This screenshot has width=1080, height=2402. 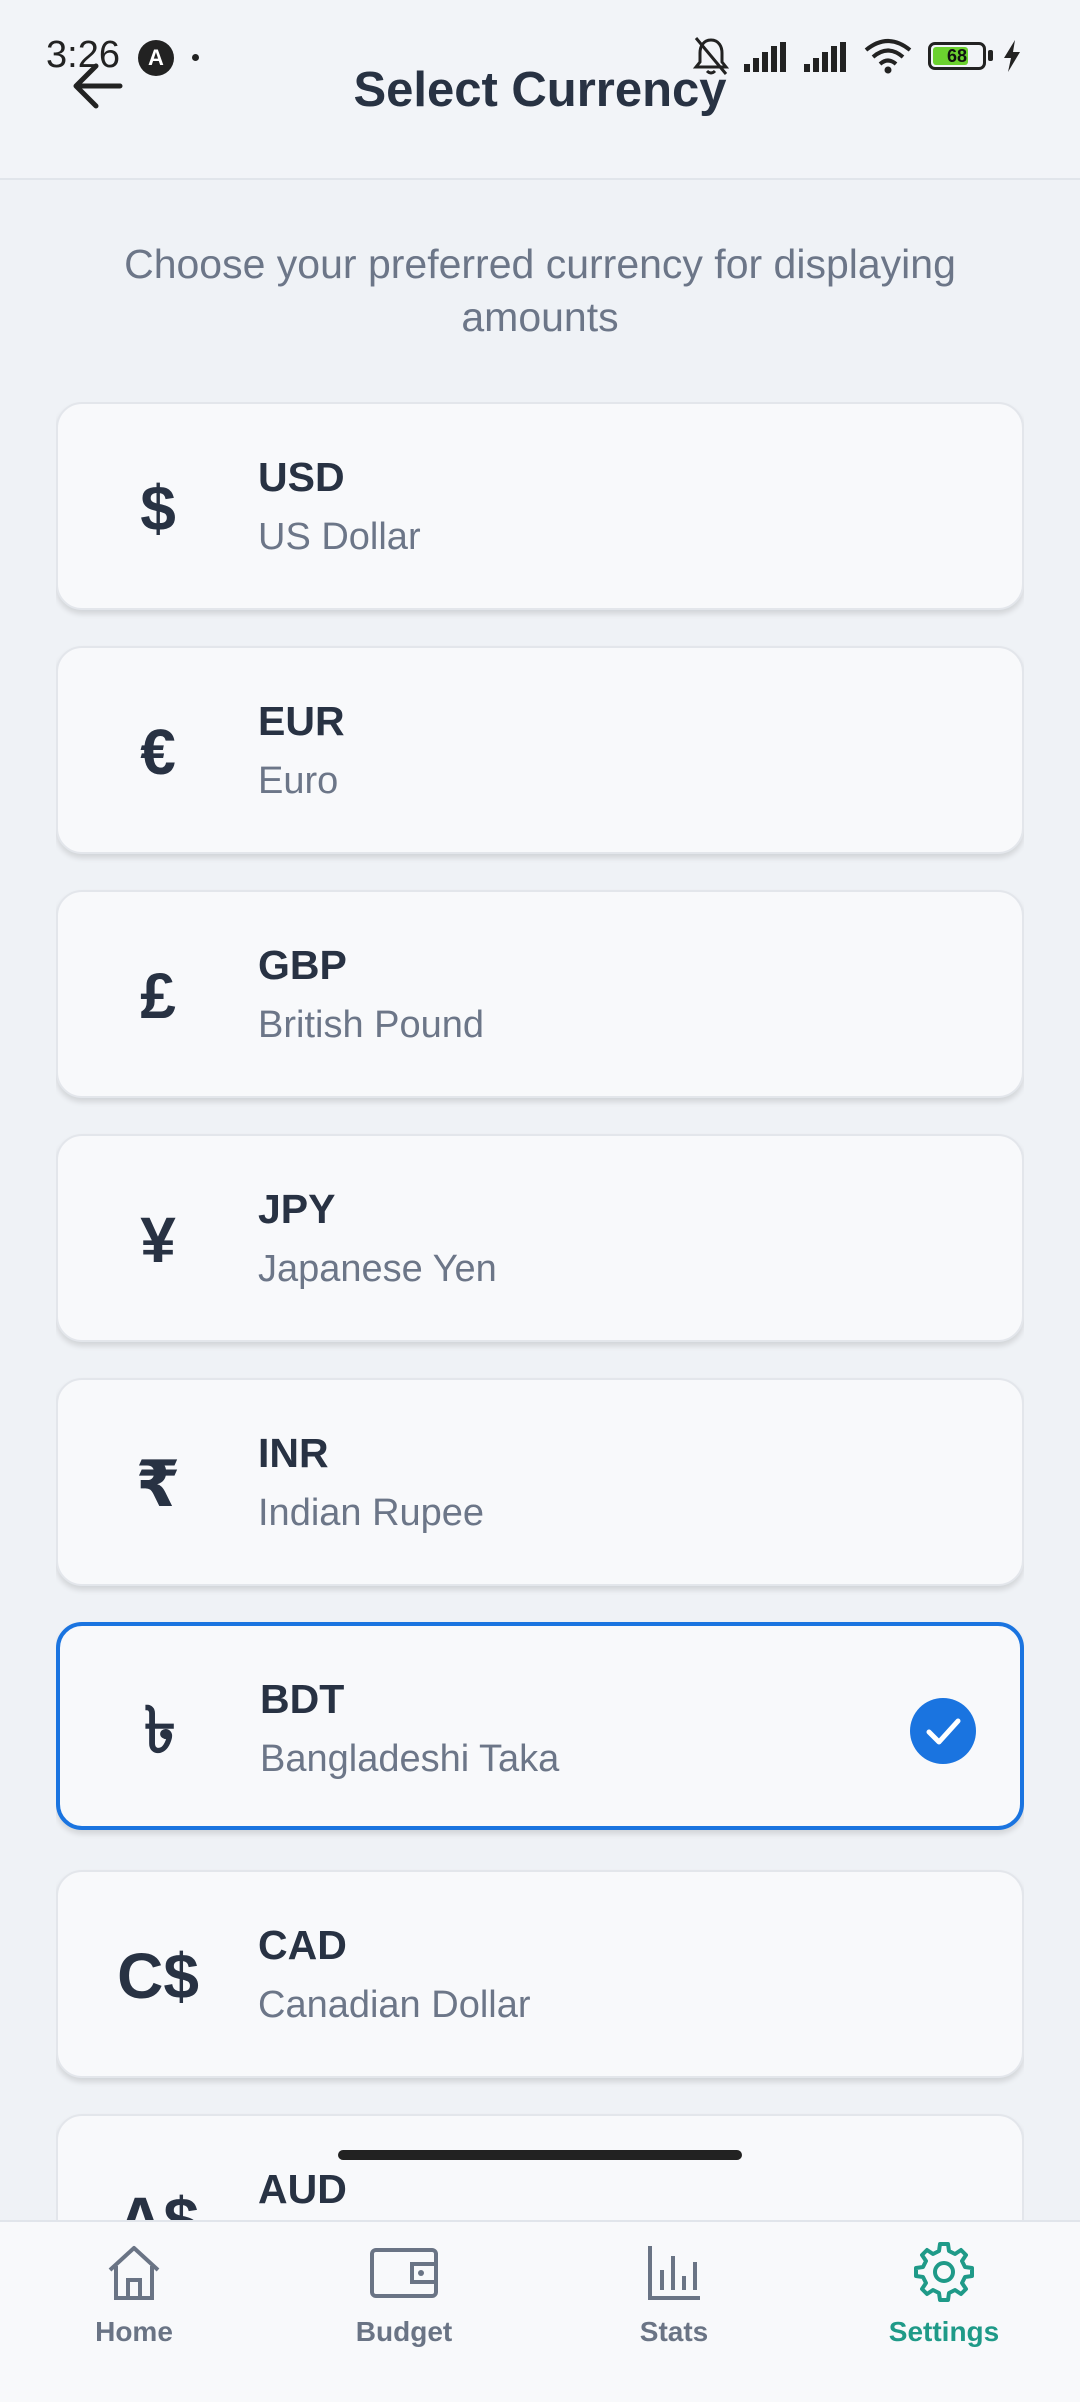 I want to click on currency-symbol: $, so click(x=158, y=508).